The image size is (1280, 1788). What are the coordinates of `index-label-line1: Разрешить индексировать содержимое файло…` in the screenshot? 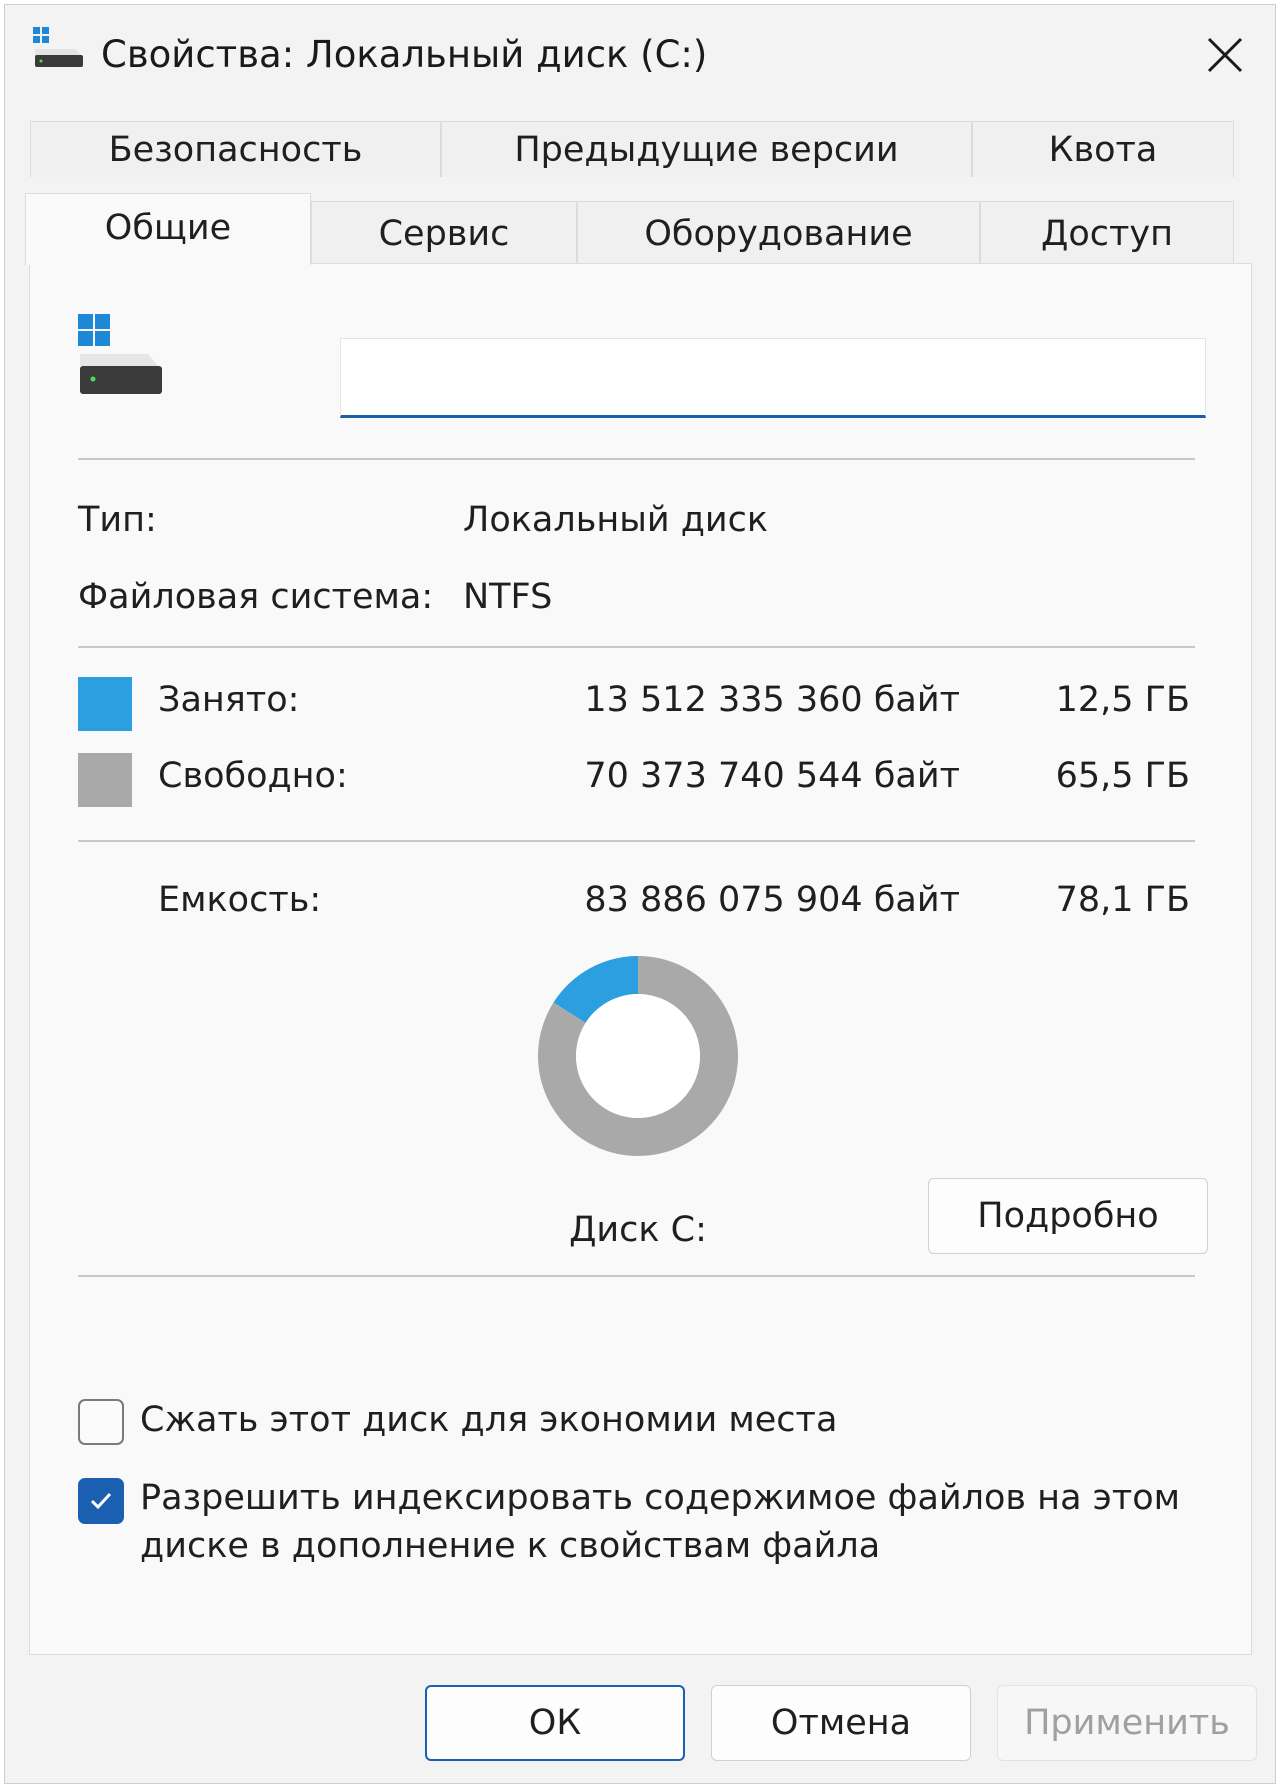 It's located at (660, 1498).